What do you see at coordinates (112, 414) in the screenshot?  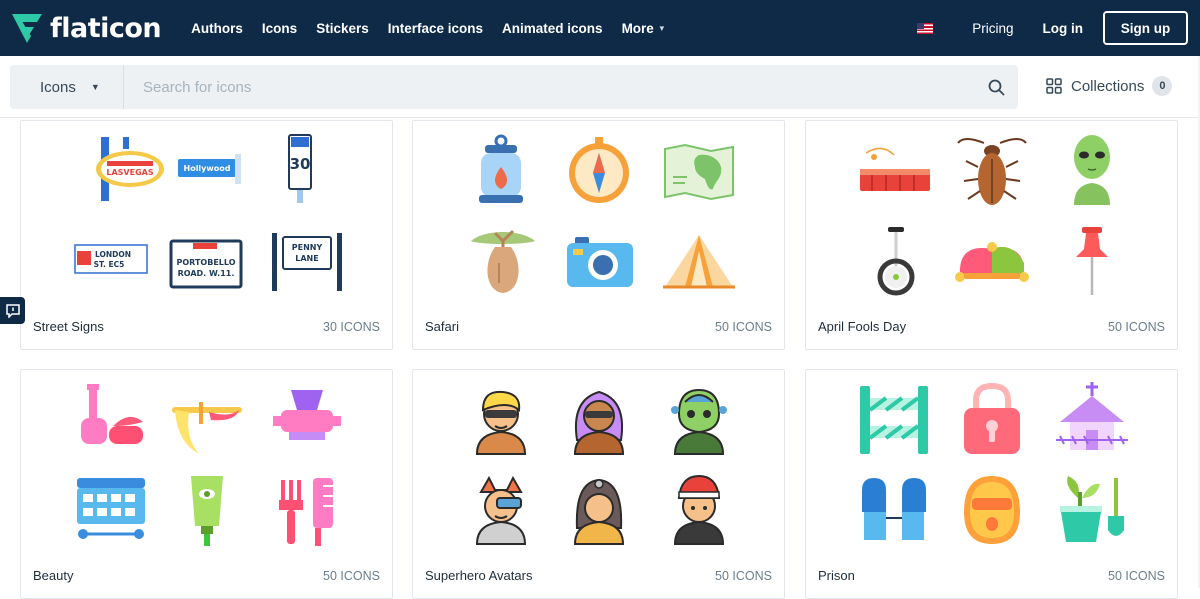 I see `perfume-bottles-icon` at bounding box center [112, 414].